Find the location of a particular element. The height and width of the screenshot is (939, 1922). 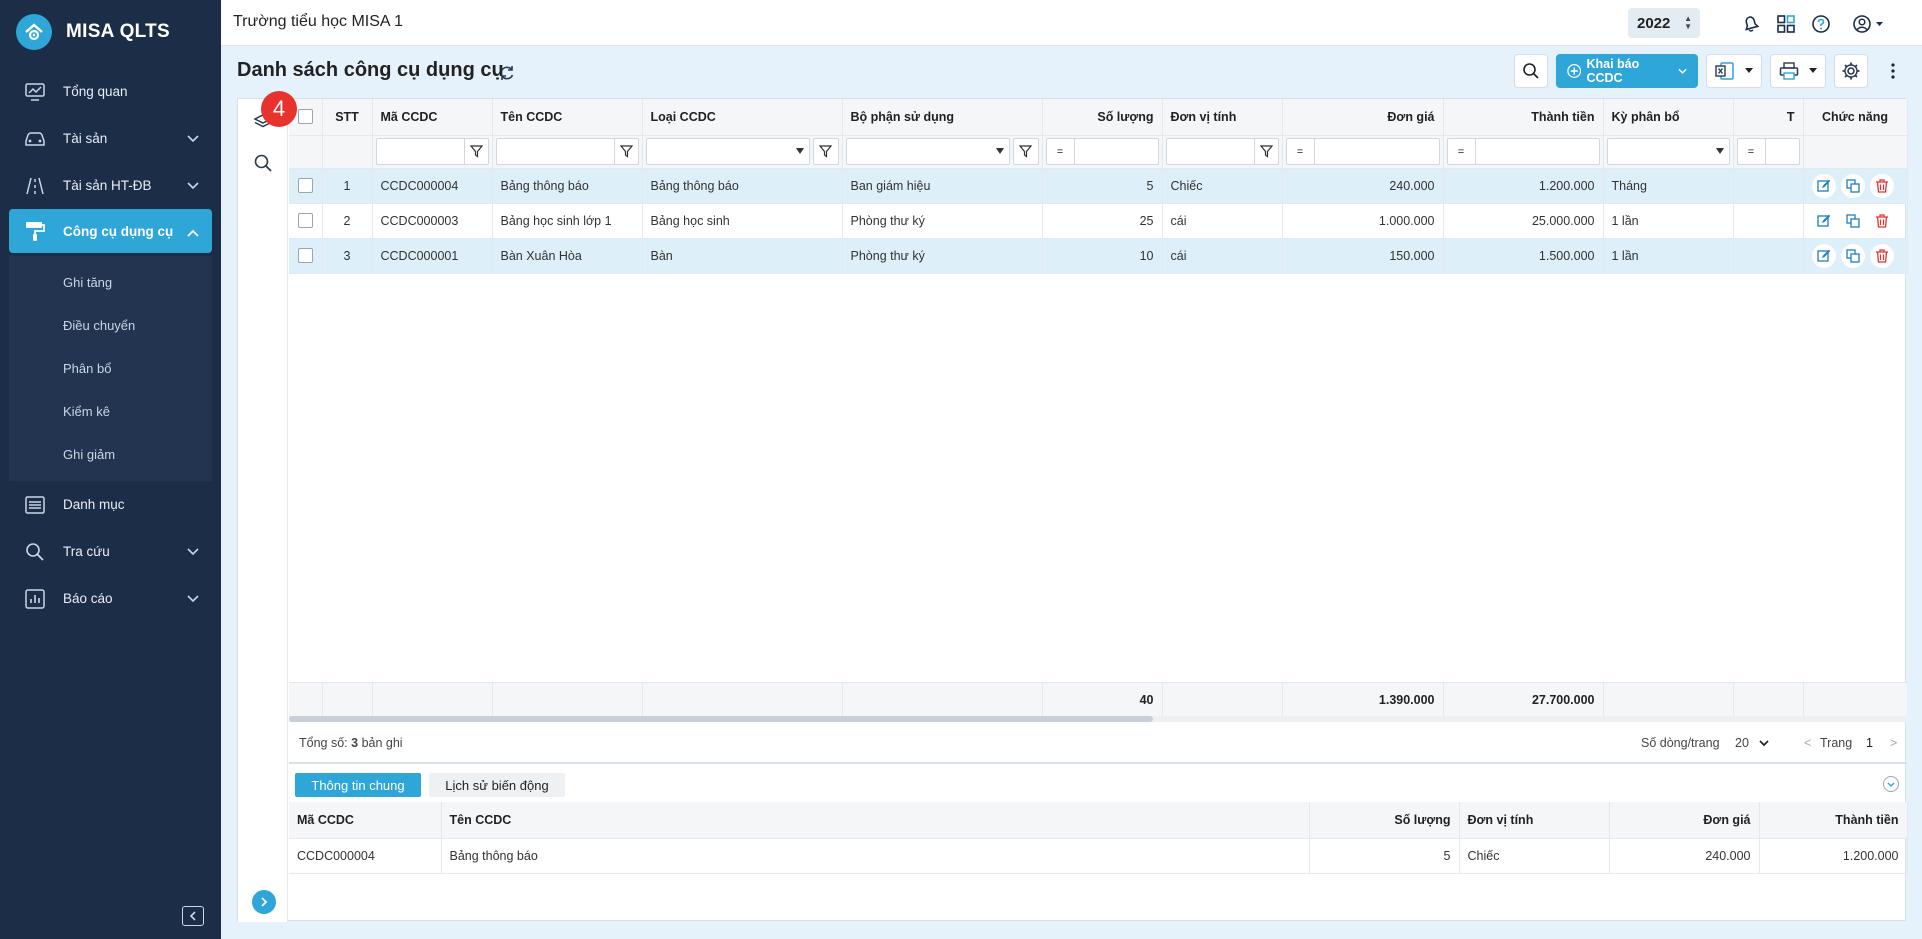

filter-bophan-select is located at coordinates (927, 151).